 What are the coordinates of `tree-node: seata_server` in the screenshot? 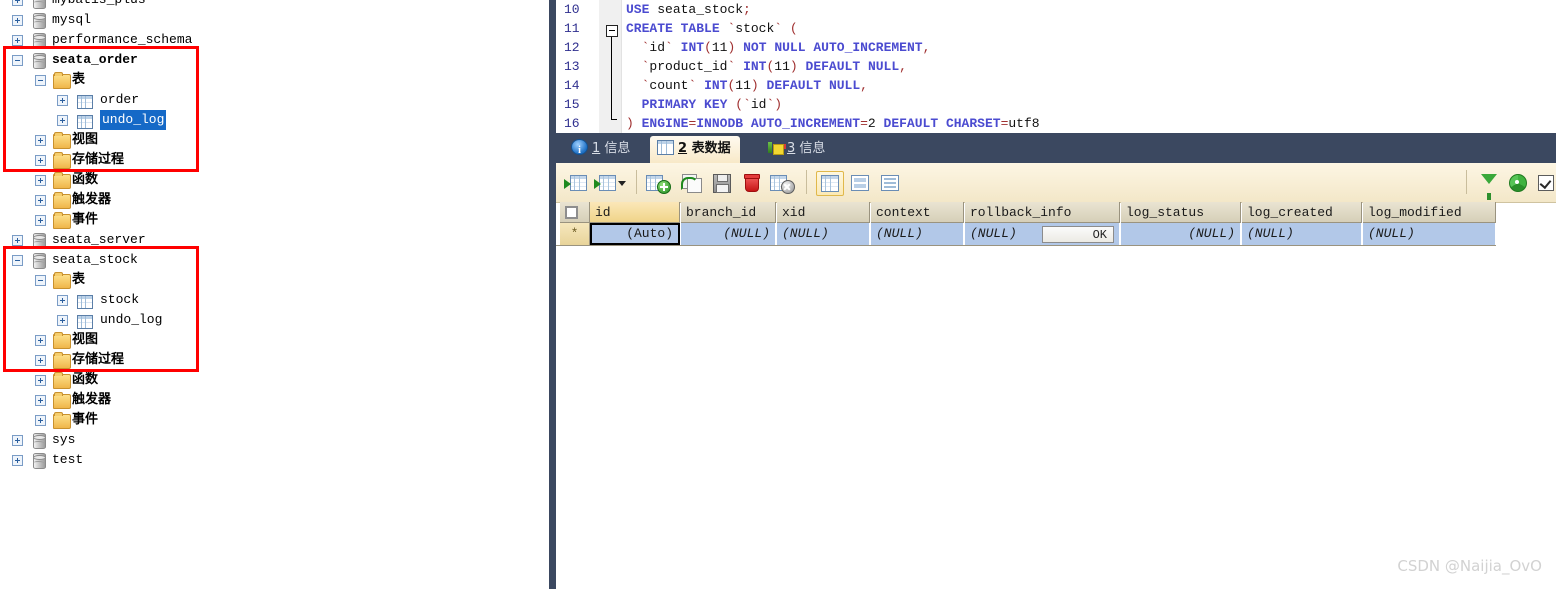 It's located at (274, 240).